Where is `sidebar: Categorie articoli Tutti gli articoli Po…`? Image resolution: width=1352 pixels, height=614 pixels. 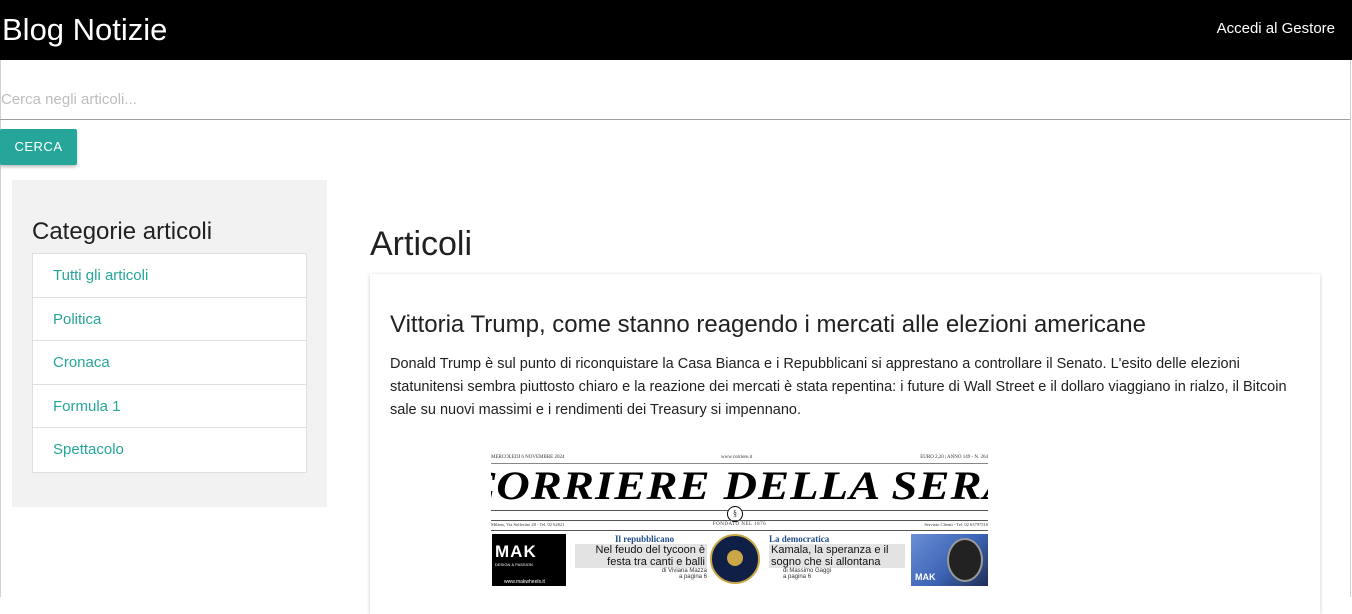 sidebar: Categorie articoli Tutti gli articoli Po… is located at coordinates (169, 343).